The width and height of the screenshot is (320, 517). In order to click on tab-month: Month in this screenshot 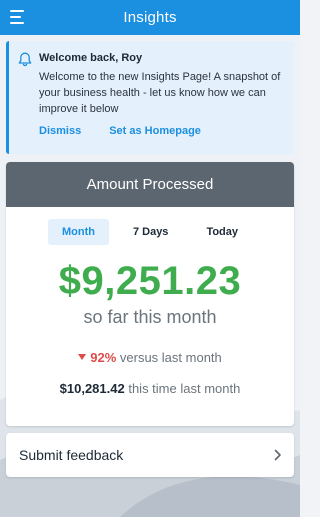, I will do `click(78, 232)`.